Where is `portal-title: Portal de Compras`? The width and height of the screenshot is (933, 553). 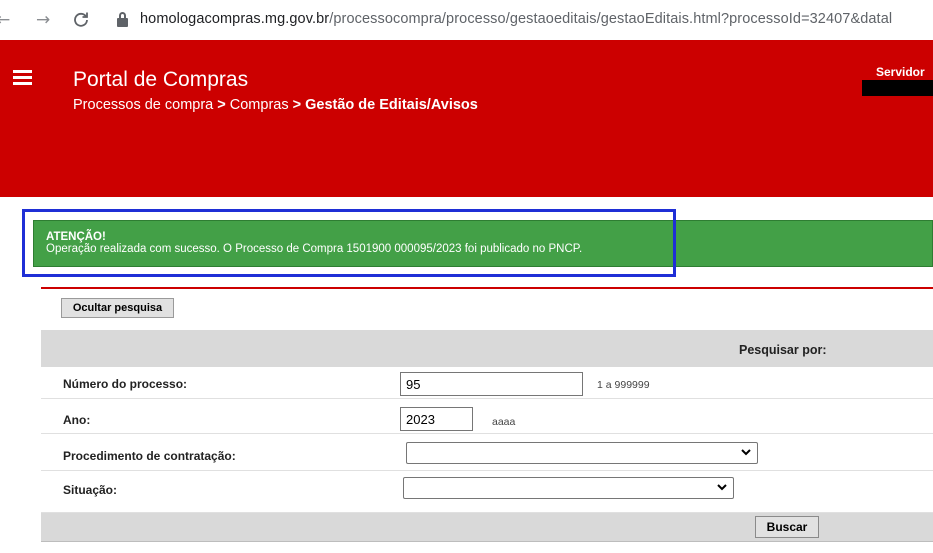
portal-title: Portal de Compras is located at coordinates (161, 79).